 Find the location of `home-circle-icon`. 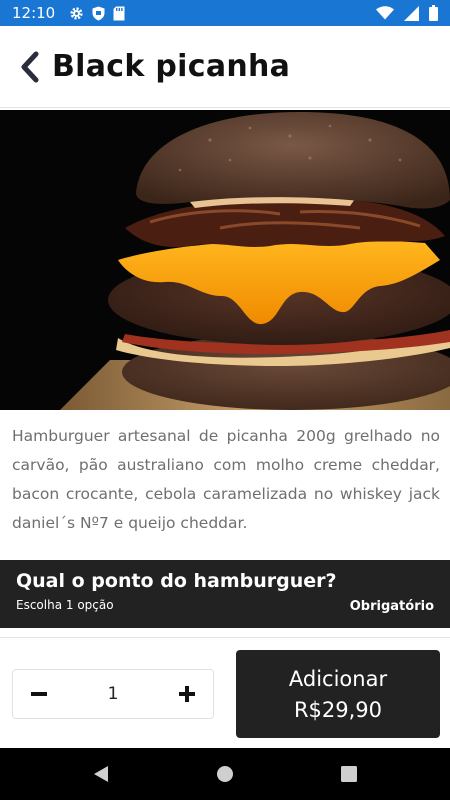

home-circle-icon is located at coordinates (225, 774).